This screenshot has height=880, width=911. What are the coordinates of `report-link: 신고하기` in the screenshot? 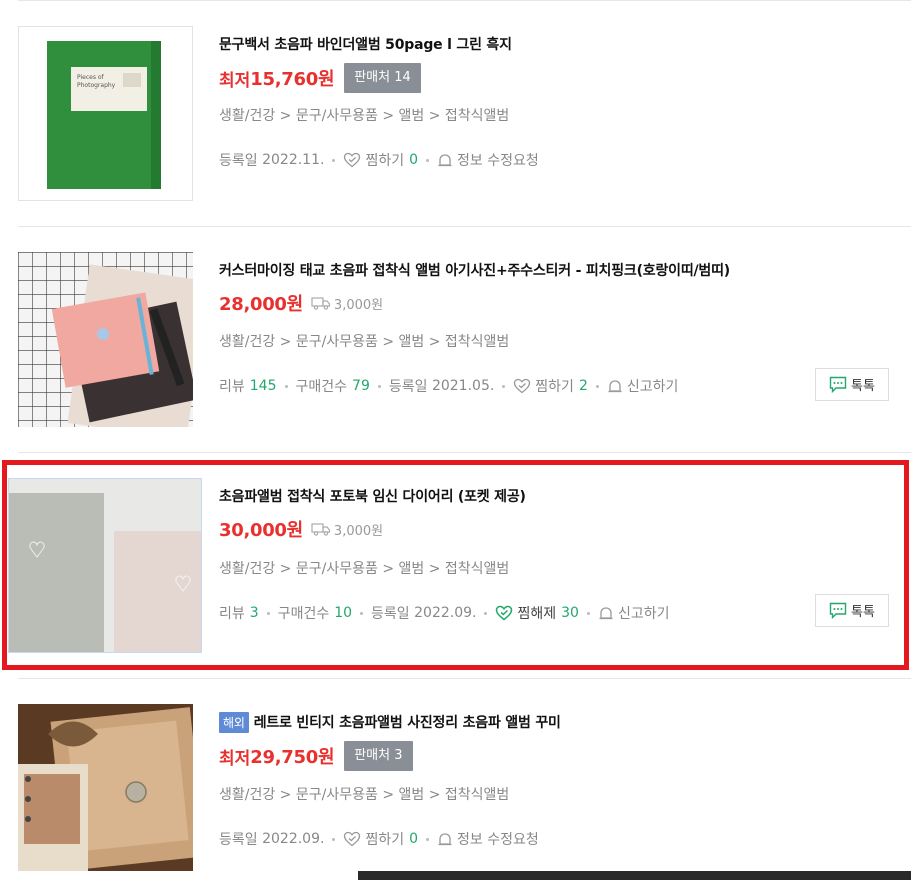 It's located at (653, 386).